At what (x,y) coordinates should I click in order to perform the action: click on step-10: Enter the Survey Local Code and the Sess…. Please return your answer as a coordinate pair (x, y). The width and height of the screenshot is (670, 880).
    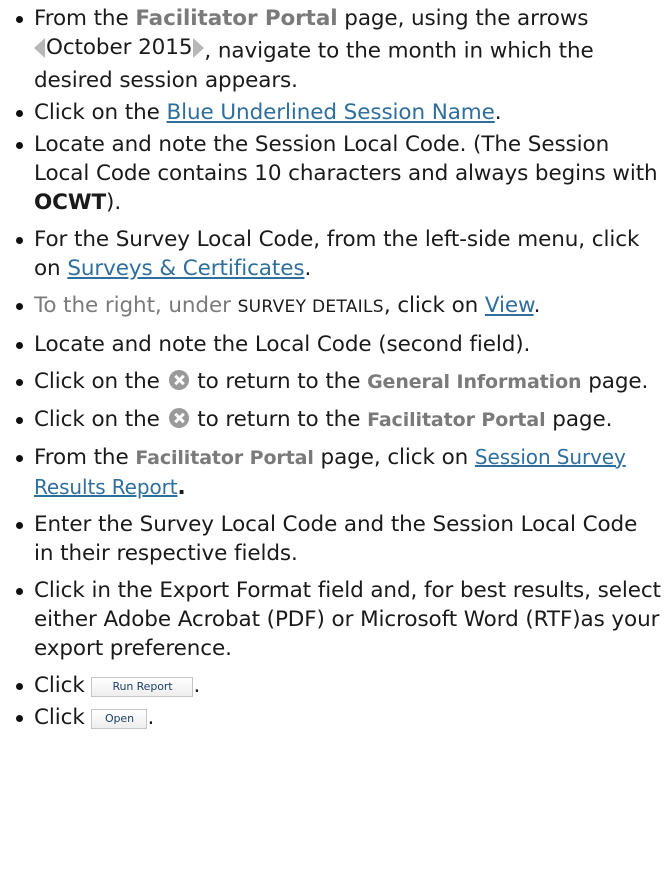
    Looking at the image, I should click on (335, 539).